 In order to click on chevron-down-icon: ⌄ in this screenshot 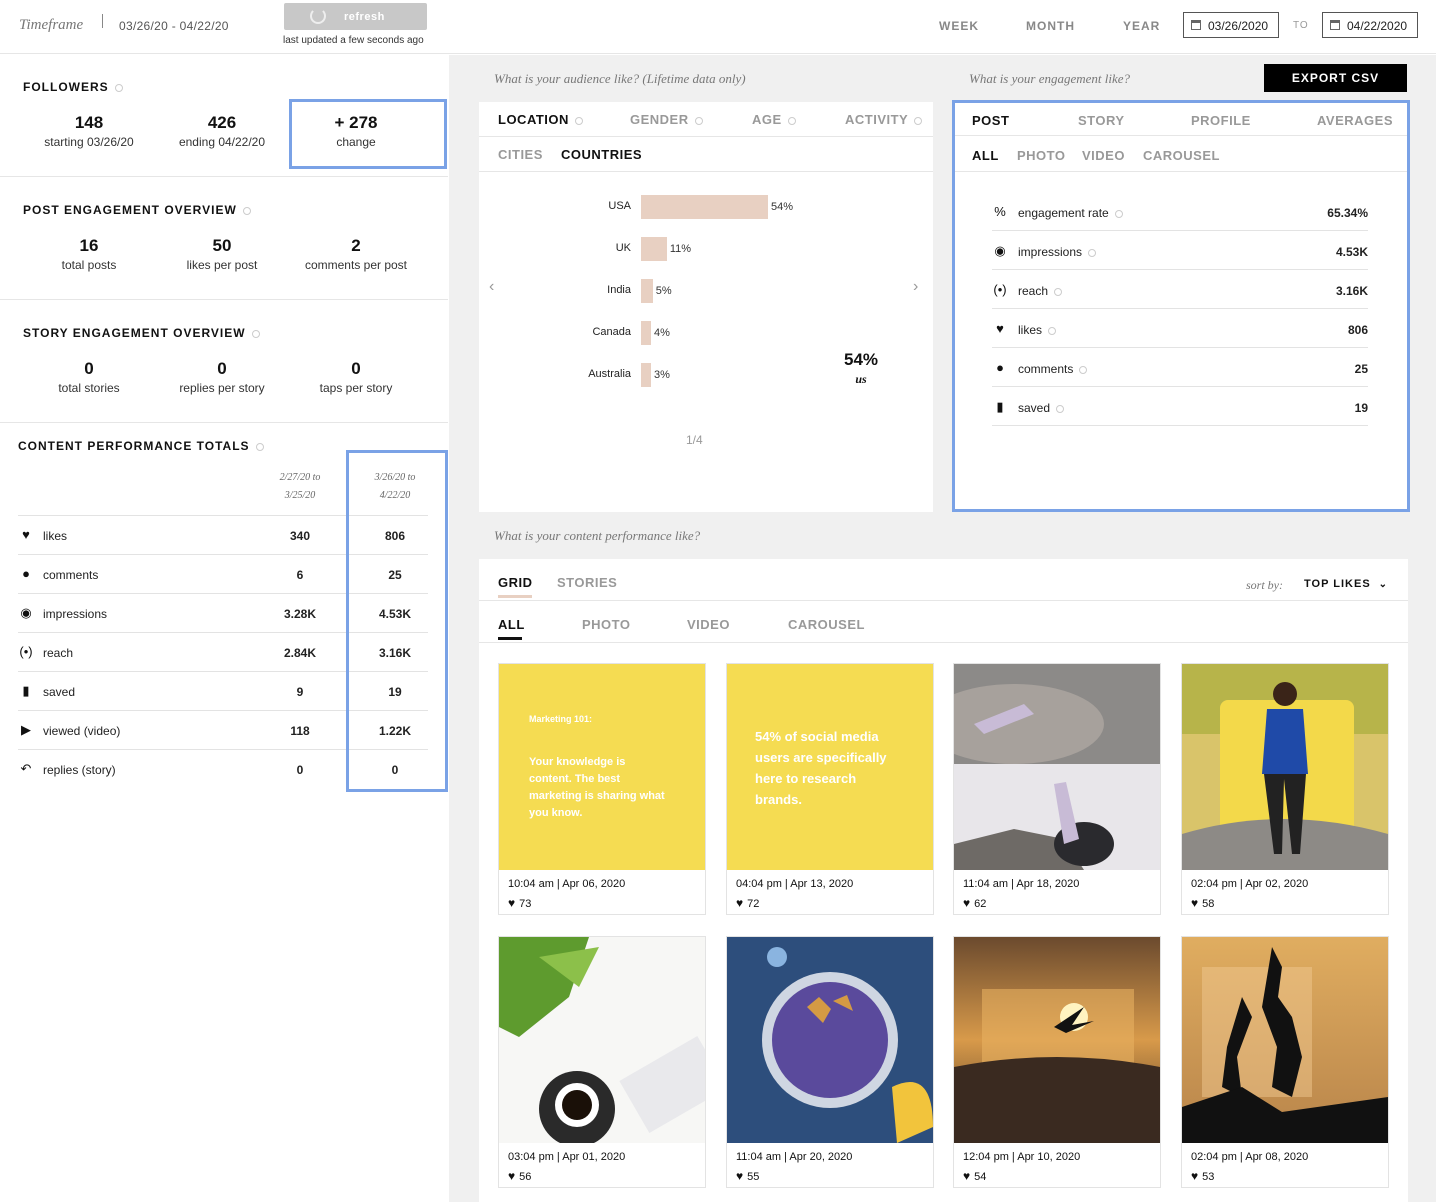, I will do `click(1383, 584)`.